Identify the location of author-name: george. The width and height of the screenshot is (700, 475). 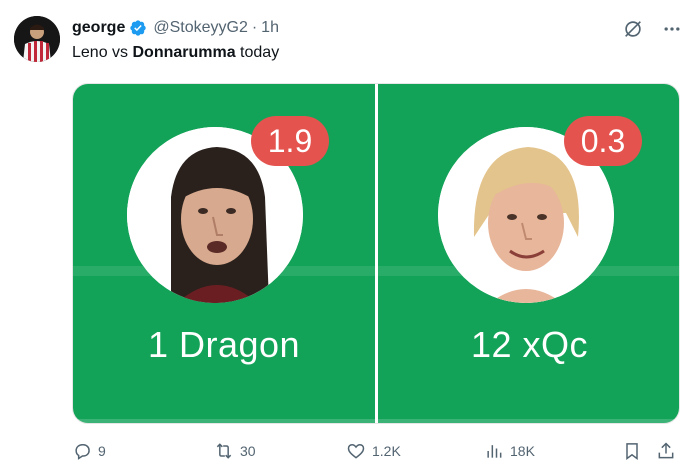
(98, 28).